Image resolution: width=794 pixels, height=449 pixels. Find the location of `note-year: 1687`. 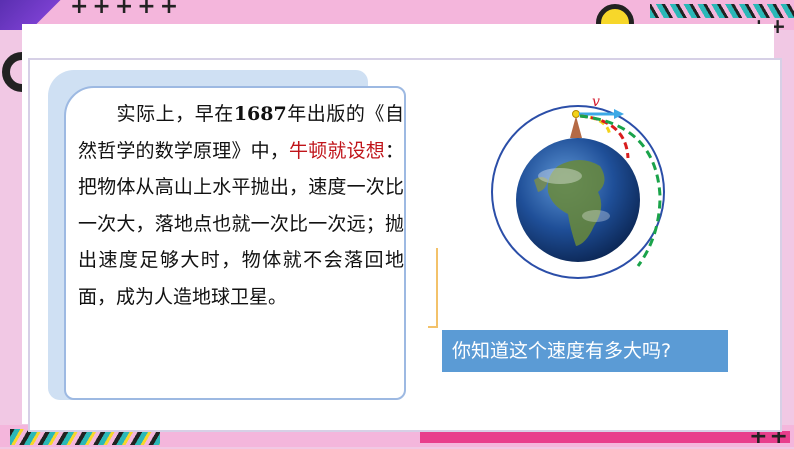

note-year: 1687 is located at coordinates (260, 114).